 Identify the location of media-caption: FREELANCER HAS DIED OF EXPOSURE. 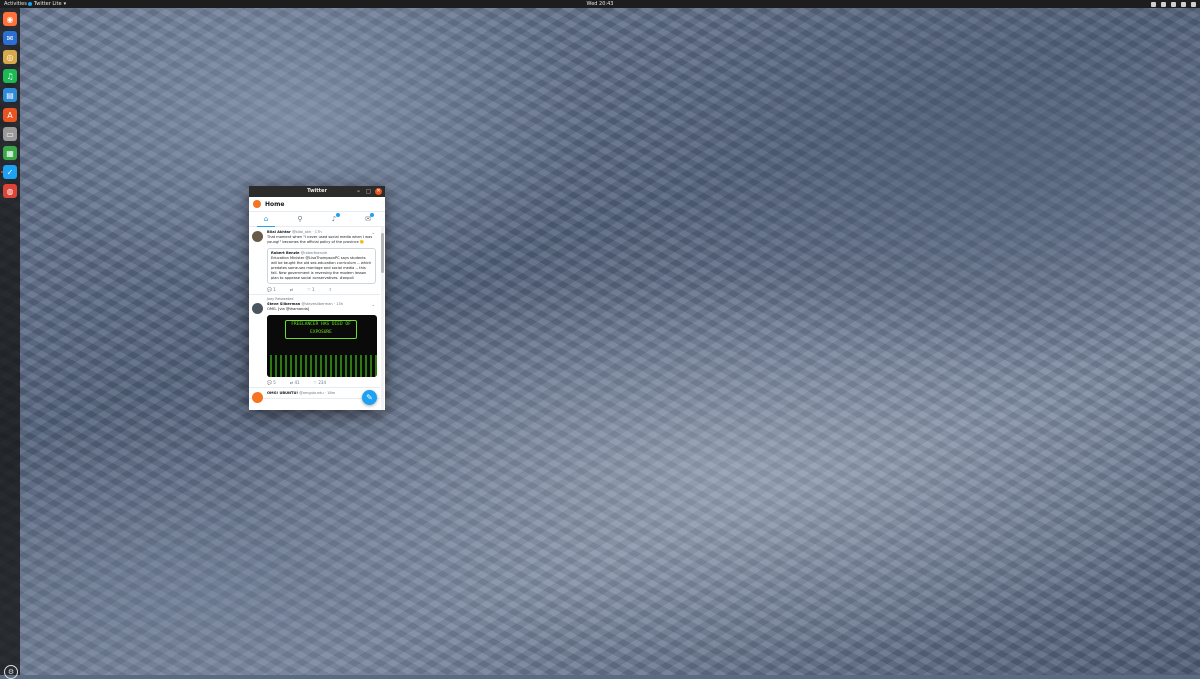
(321, 329).